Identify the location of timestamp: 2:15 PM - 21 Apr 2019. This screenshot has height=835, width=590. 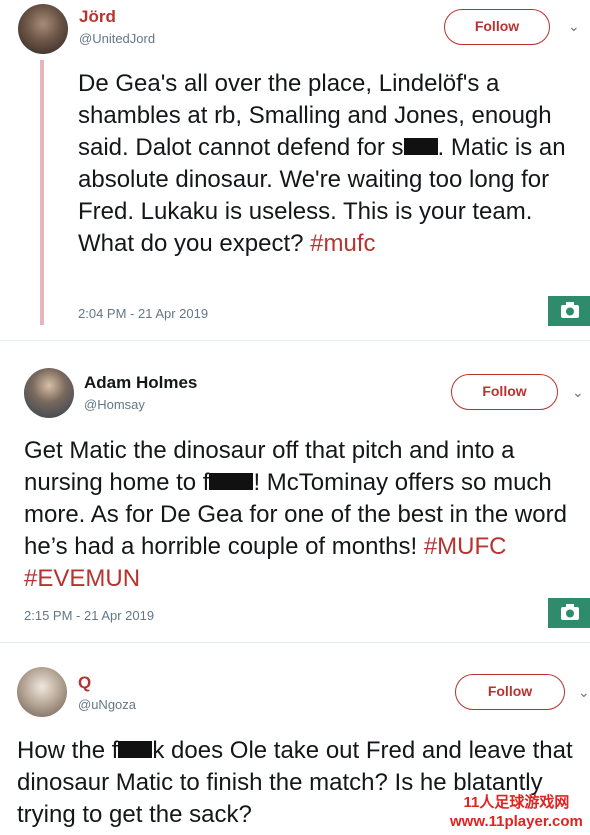
(89, 615).